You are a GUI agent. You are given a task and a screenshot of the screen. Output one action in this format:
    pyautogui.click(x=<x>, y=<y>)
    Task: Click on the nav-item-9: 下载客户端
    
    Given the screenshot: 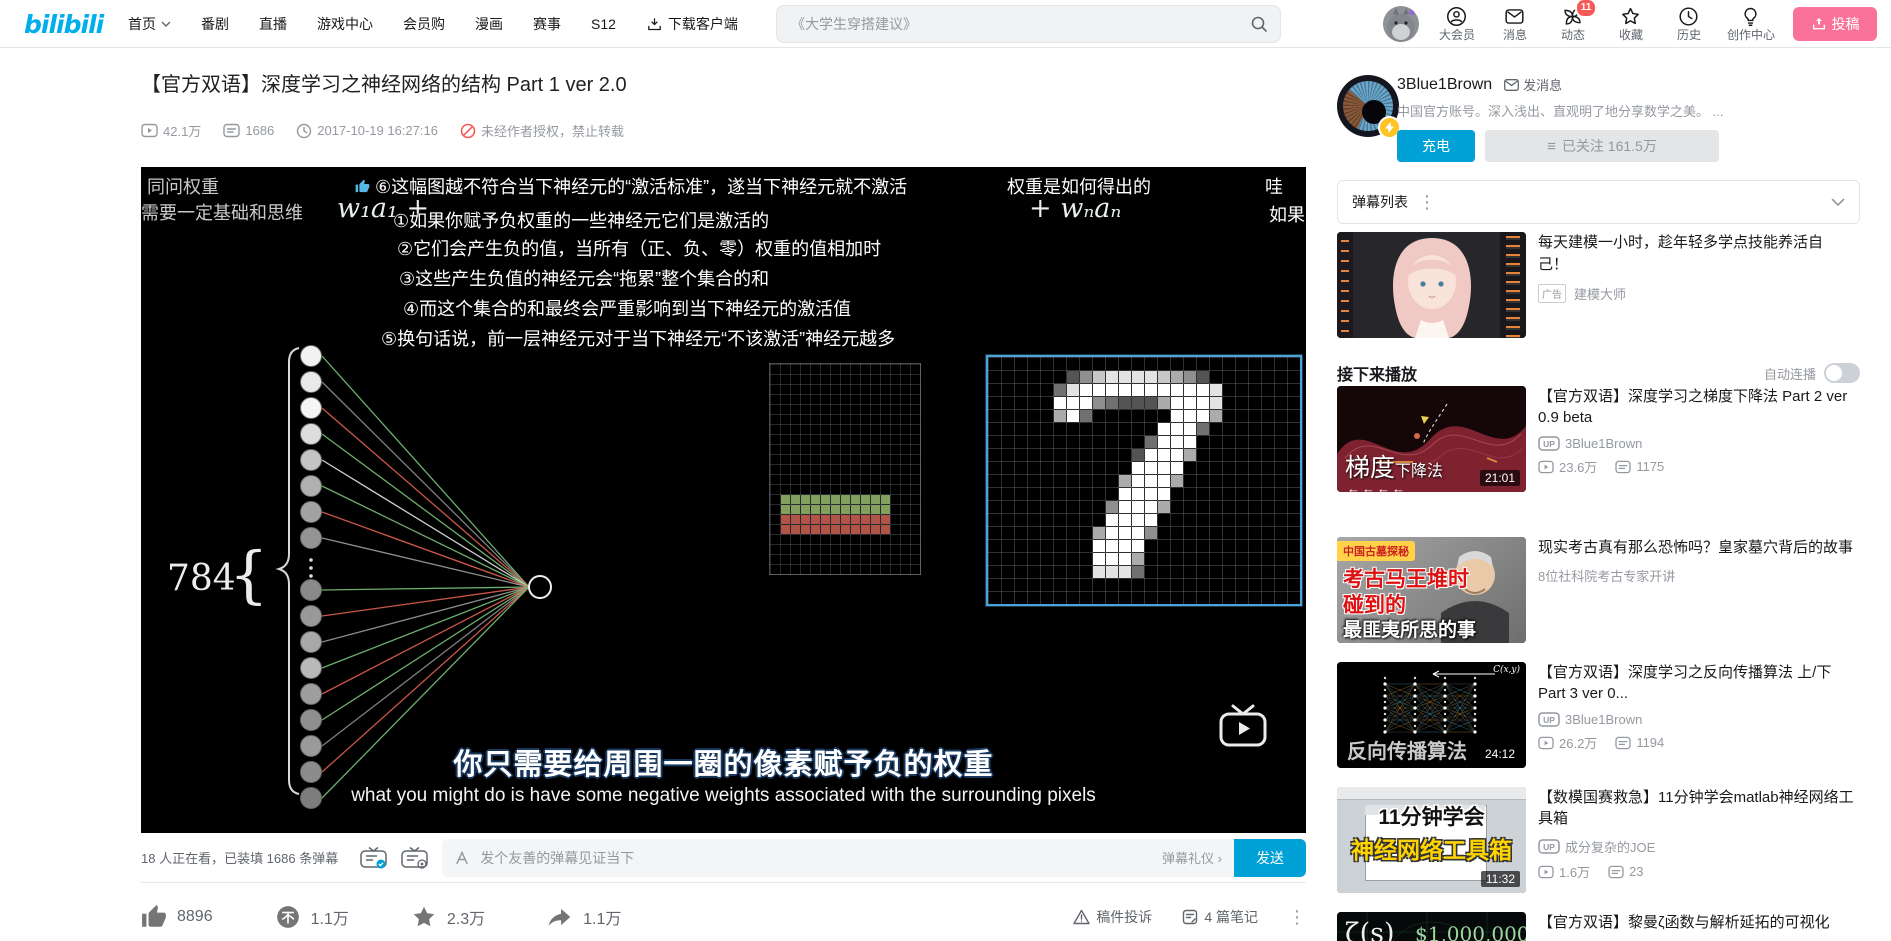 What is the action you would take?
    pyautogui.click(x=692, y=24)
    